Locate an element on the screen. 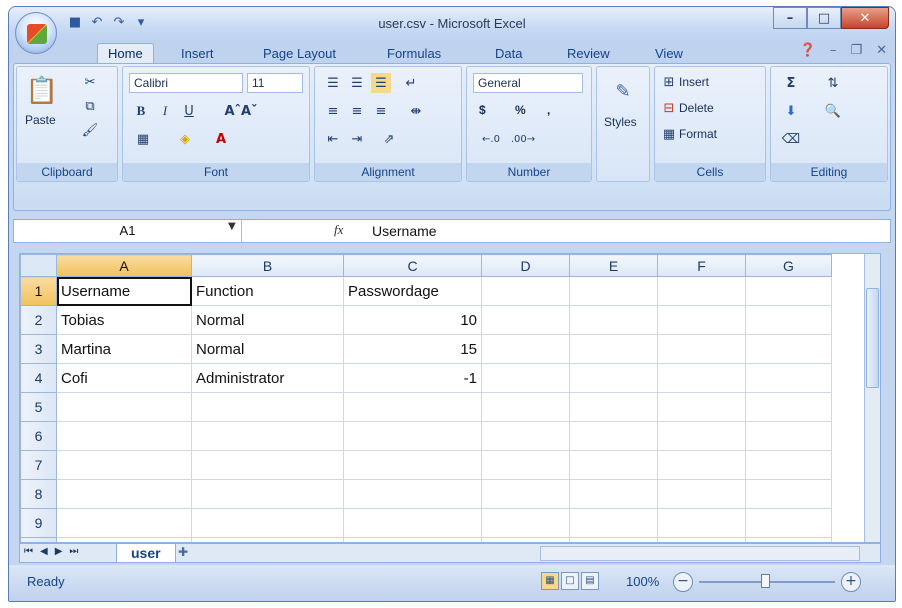 The height and width of the screenshot is (608, 902). column-header: C is located at coordinates (412, 265).